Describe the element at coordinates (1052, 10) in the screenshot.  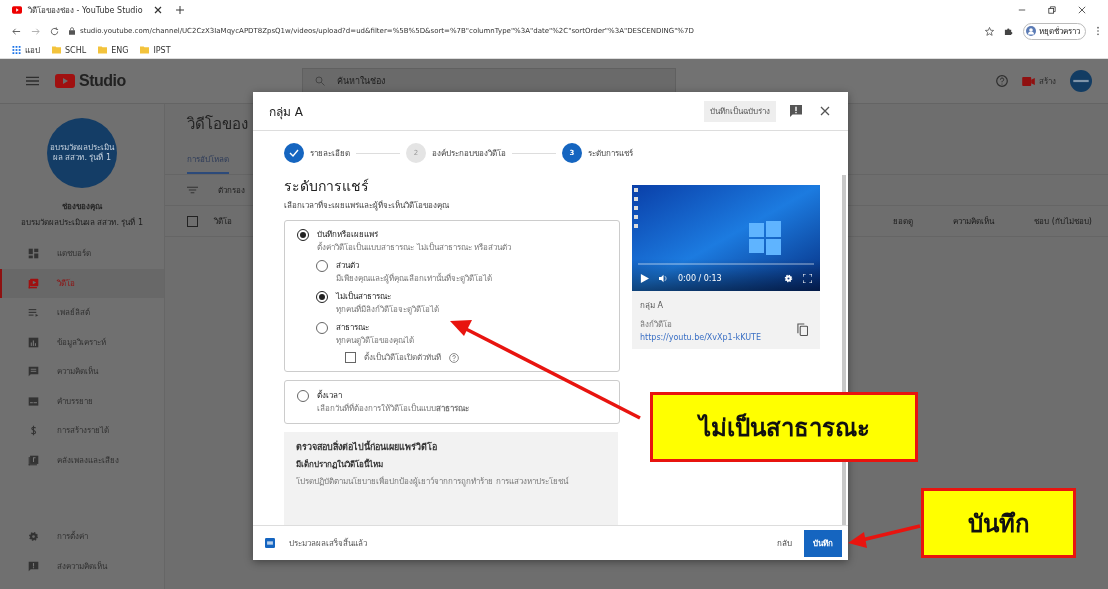
I see `restore-icon` at that location.